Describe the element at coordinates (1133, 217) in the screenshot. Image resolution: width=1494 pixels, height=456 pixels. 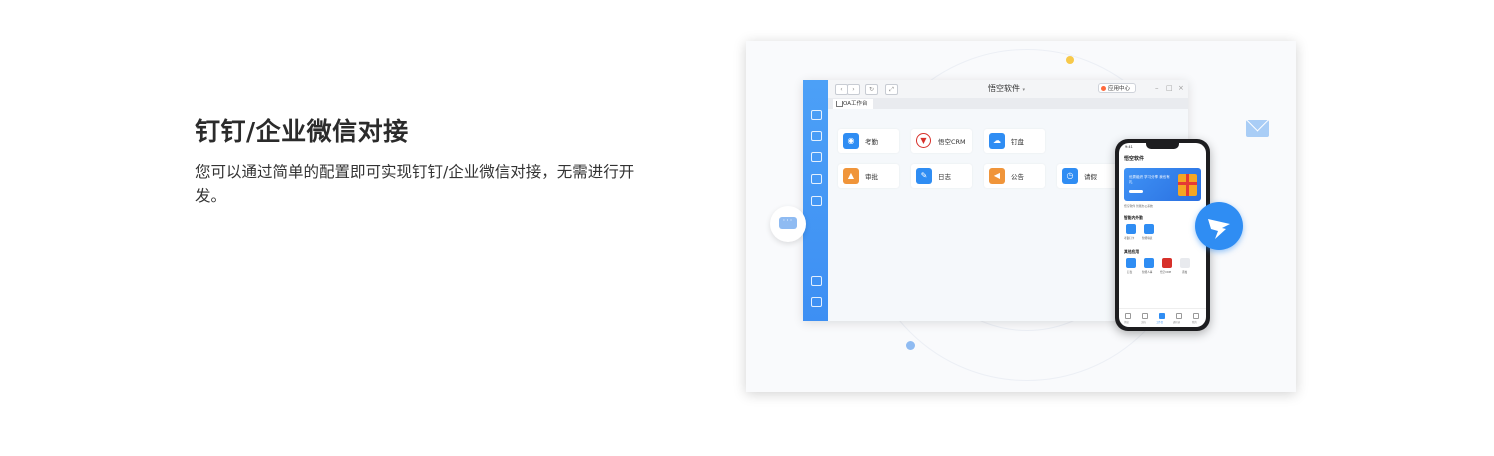
I see `phone-section-title: 智能内外勤` at that location.